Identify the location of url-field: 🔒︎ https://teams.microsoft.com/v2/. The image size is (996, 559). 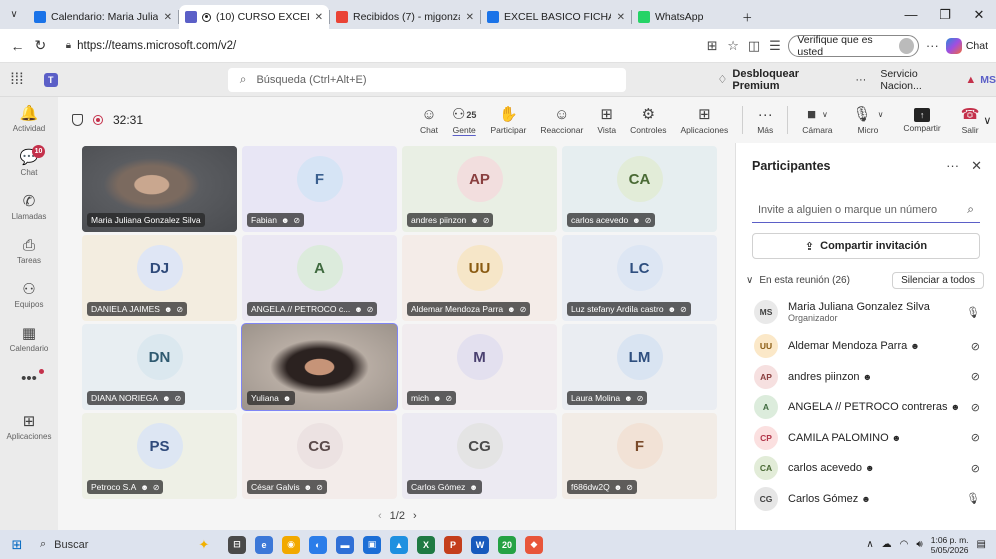
(380, 45).